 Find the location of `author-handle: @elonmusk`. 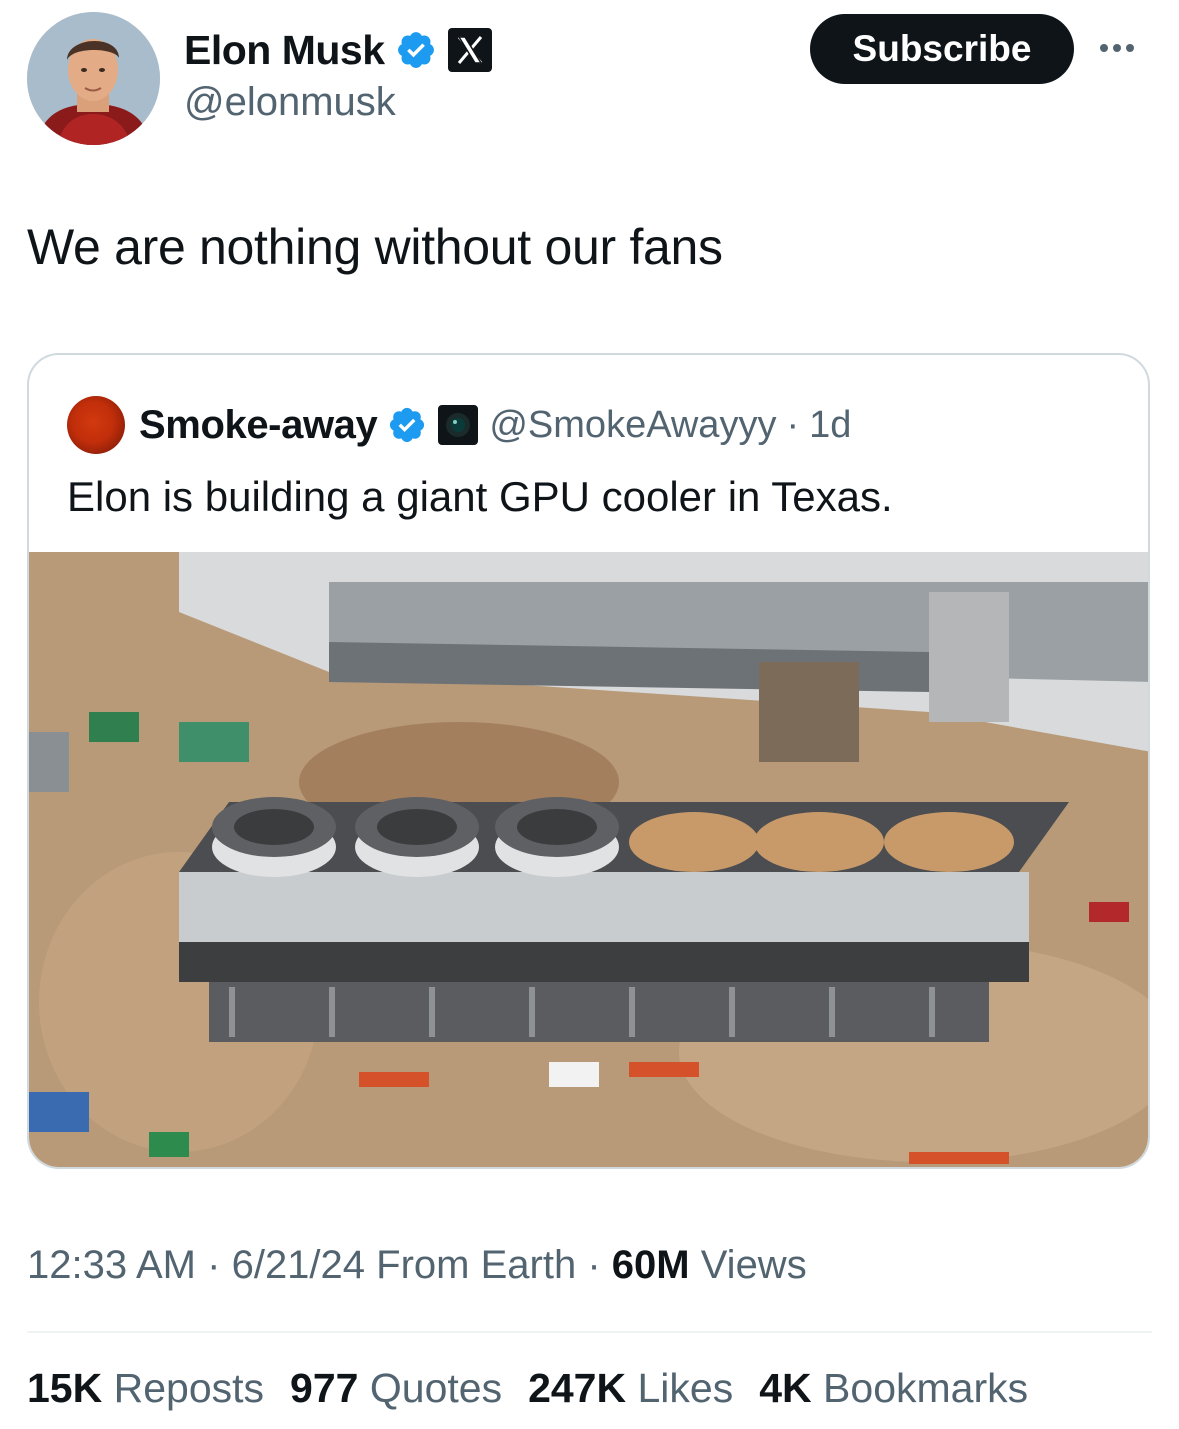

author-handle: @elonmusk is located at coordinates (290, 102).